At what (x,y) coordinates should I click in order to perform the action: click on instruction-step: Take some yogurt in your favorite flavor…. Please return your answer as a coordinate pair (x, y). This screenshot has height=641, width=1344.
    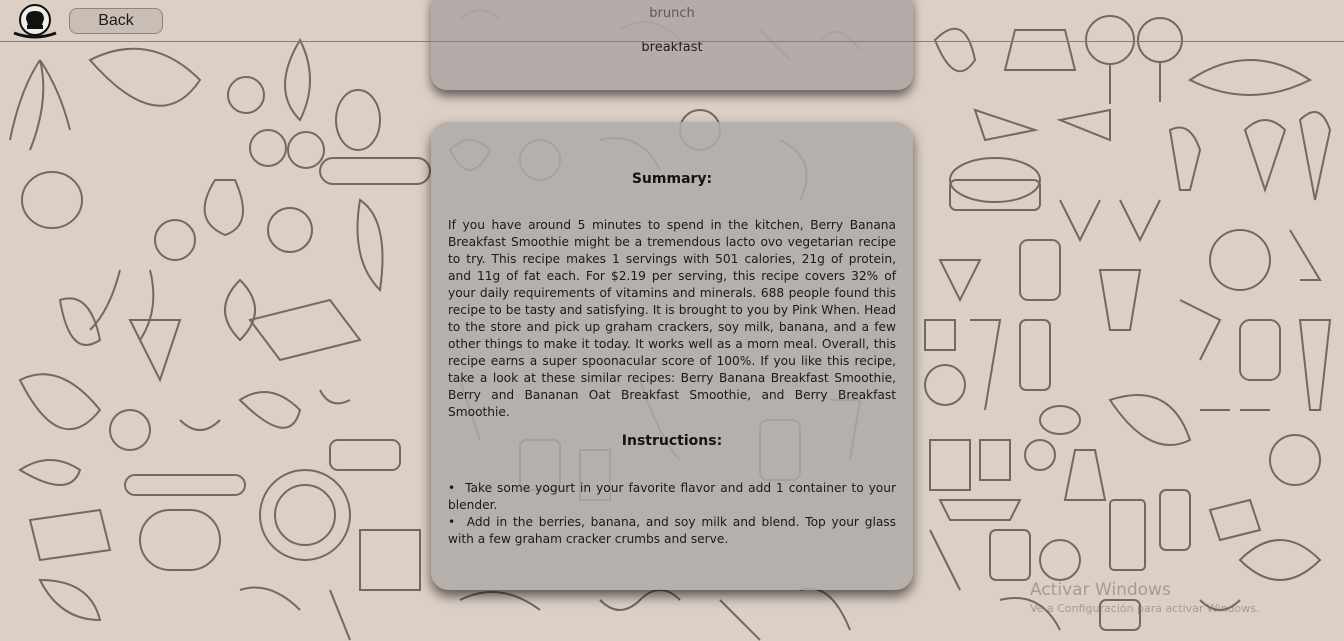
    Looking at the image, I should click on (672, 497).